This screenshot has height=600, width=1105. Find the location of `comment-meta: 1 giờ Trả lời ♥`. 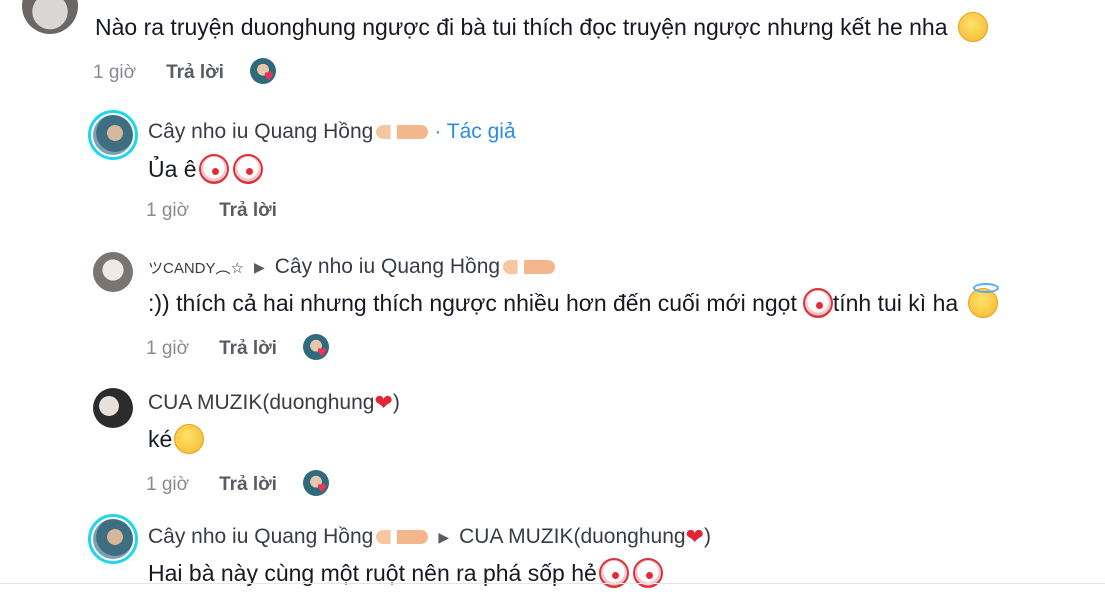

comment-meta: 1 giờ Trả lời ♥ is located at coordinates (186, 73).